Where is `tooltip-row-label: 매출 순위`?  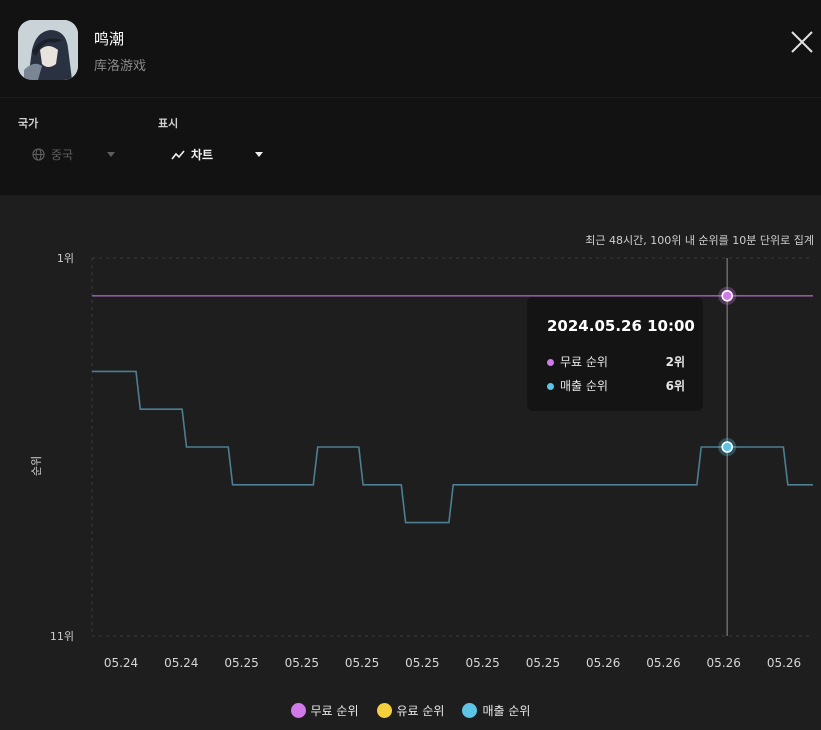
tooltip-row-label: 매출 순위 is located at coordinates (584, 386).